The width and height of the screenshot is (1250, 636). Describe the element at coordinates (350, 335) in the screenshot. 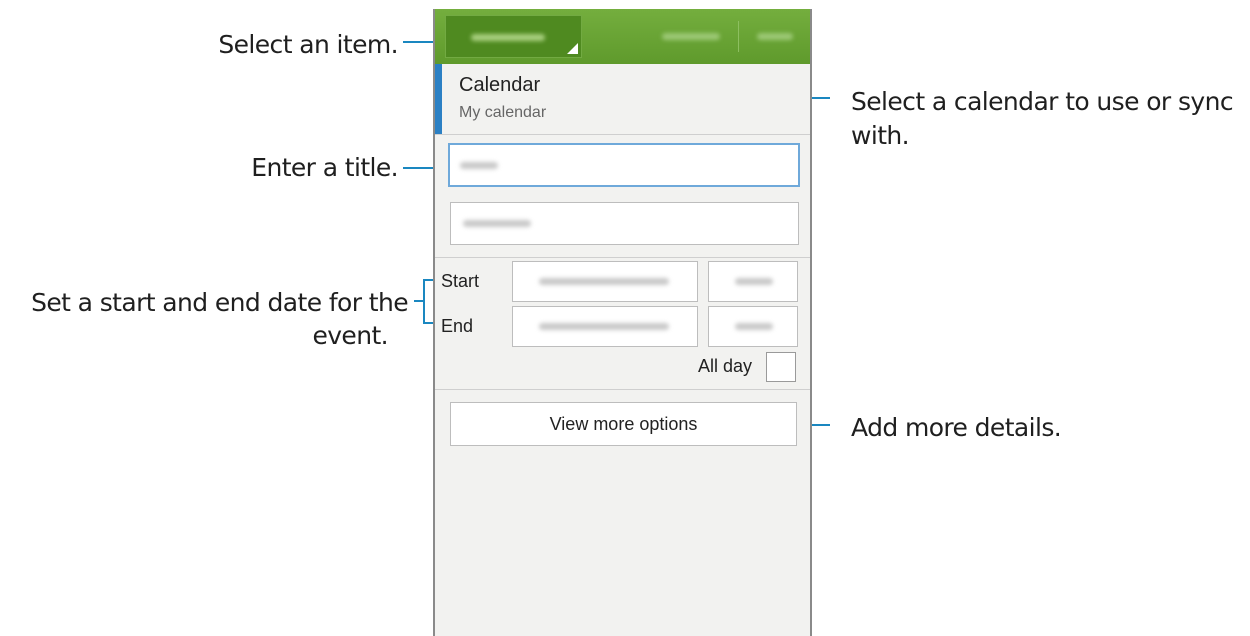

I see `callout-set-dates-line2: event.` at that location.